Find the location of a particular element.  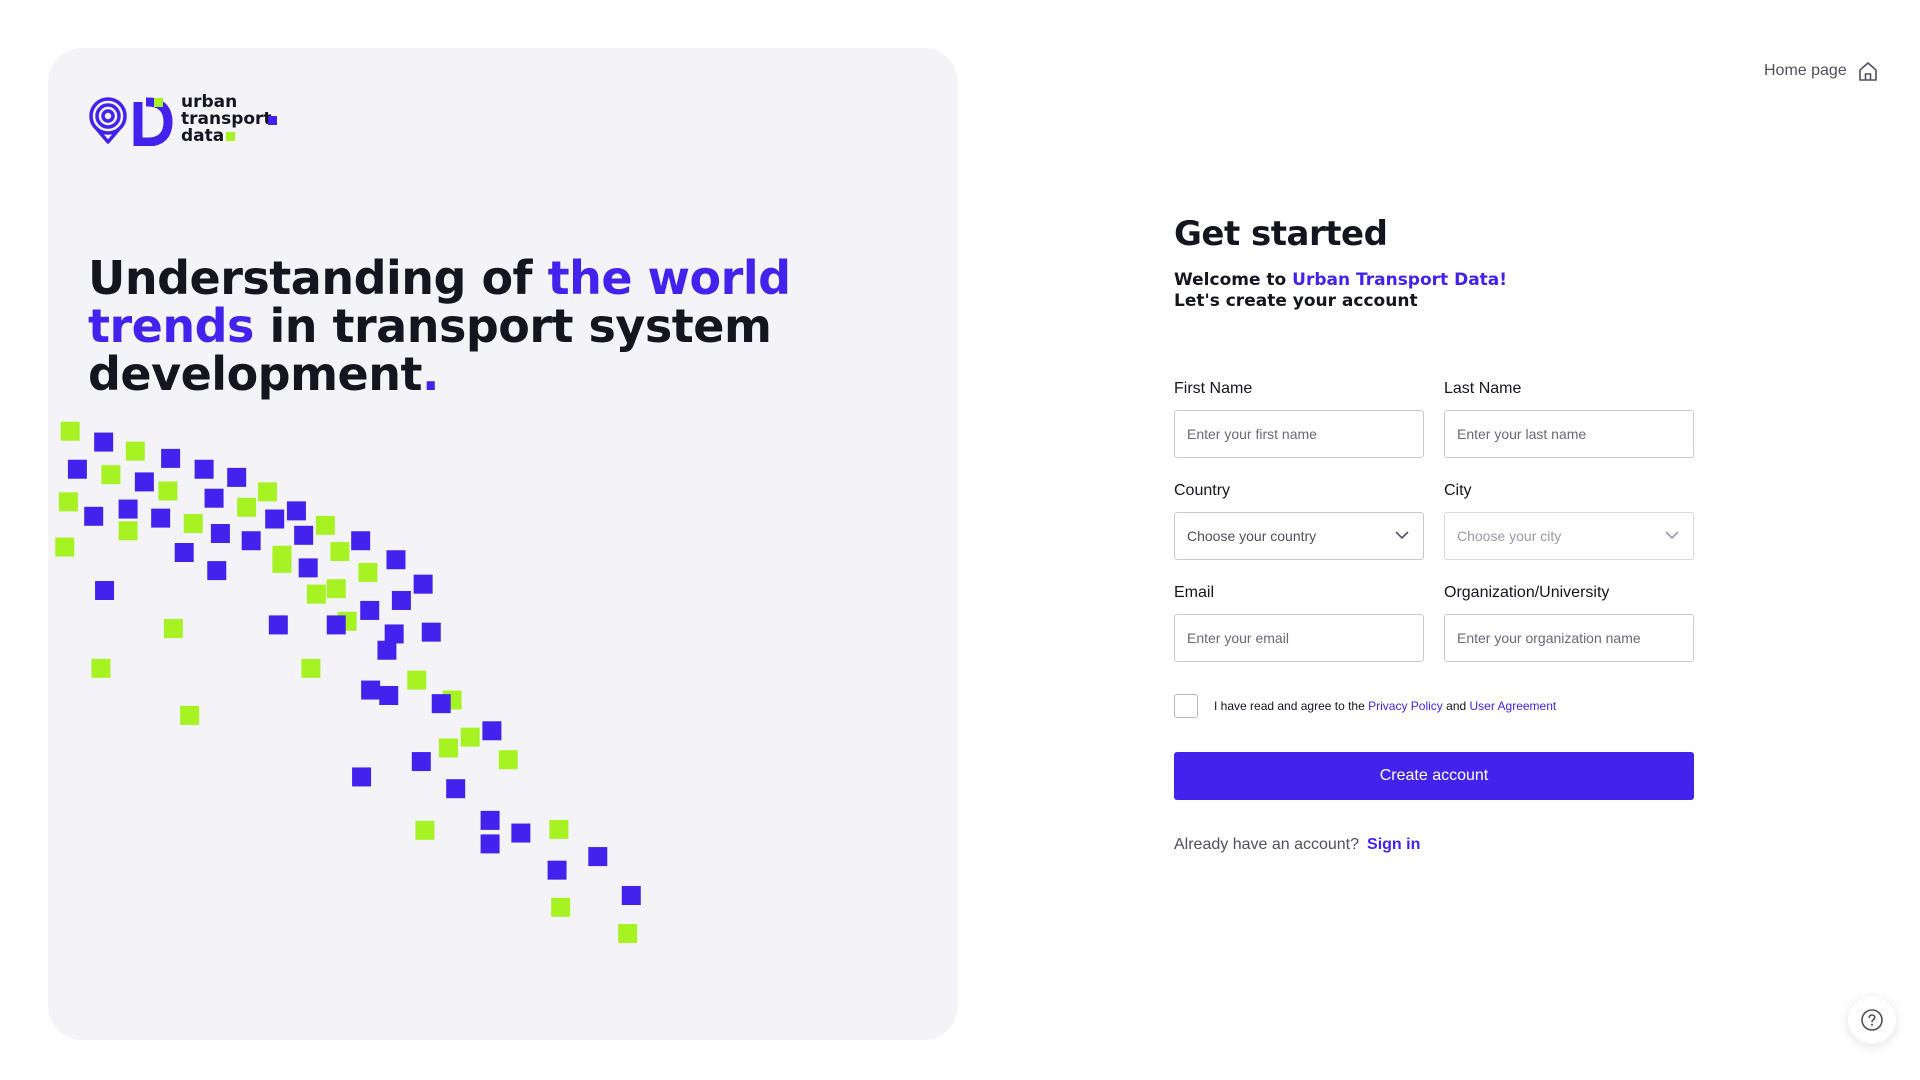

last-name-input is located at coordinates (1569, 434).